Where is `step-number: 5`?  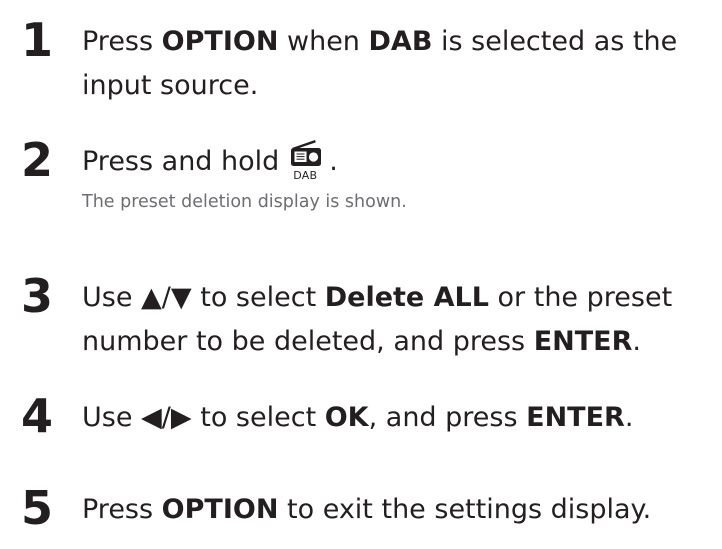 step-number: 5 is located at coordinates (37, 508).